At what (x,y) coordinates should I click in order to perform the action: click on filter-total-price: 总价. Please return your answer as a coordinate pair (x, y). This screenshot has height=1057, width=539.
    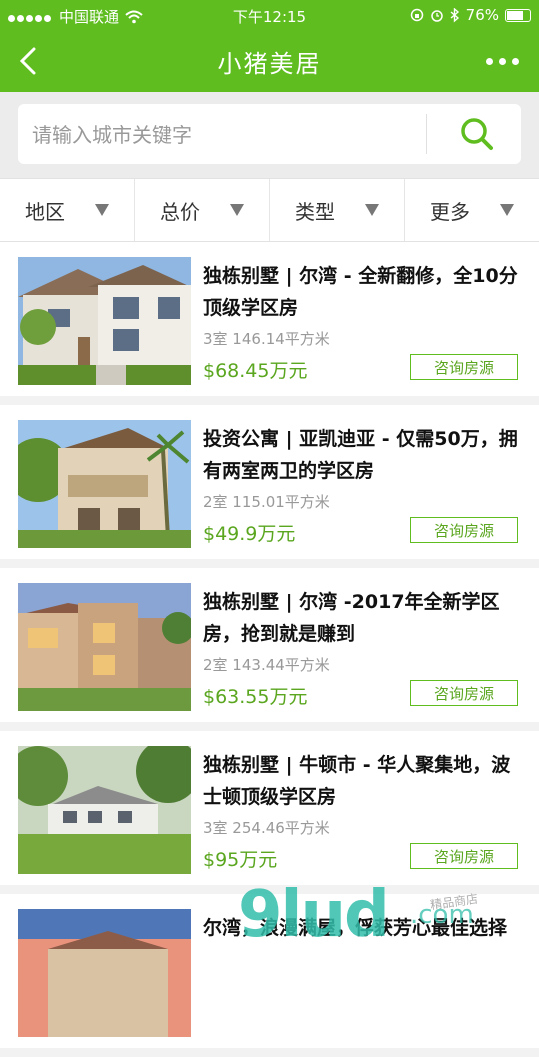
    Looking at the image, I should click on (202, 210).